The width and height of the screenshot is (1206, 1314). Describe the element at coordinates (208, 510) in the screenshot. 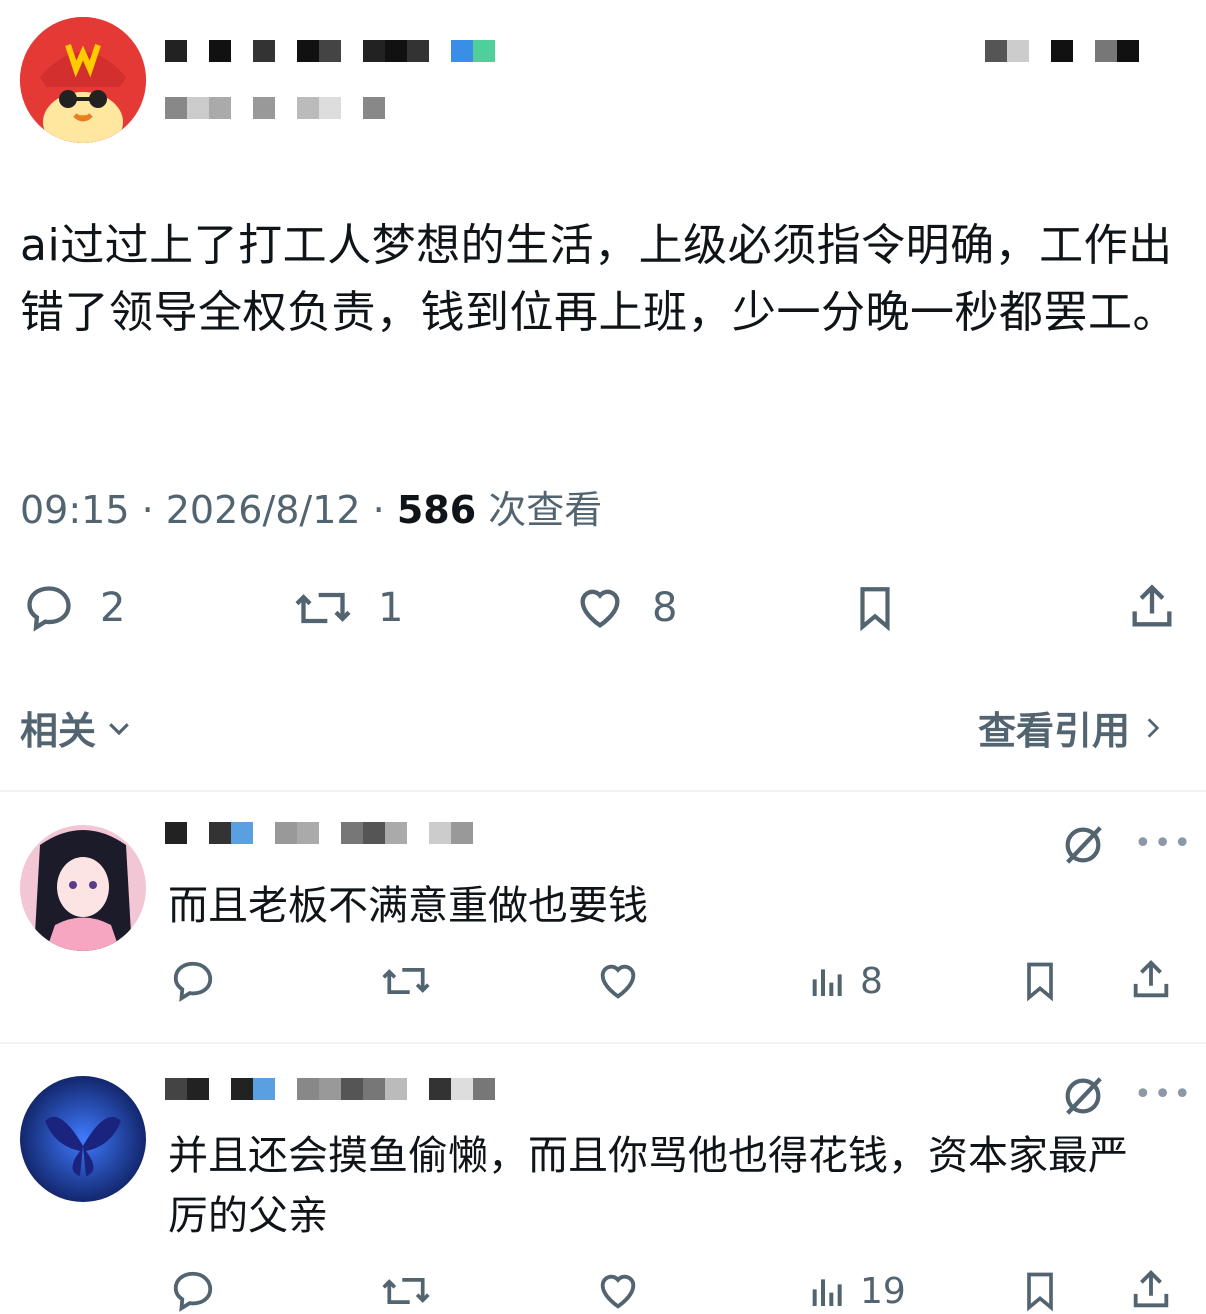

I see `post-timestamp: 09:15 · 2026/8/12 ·` at that location.